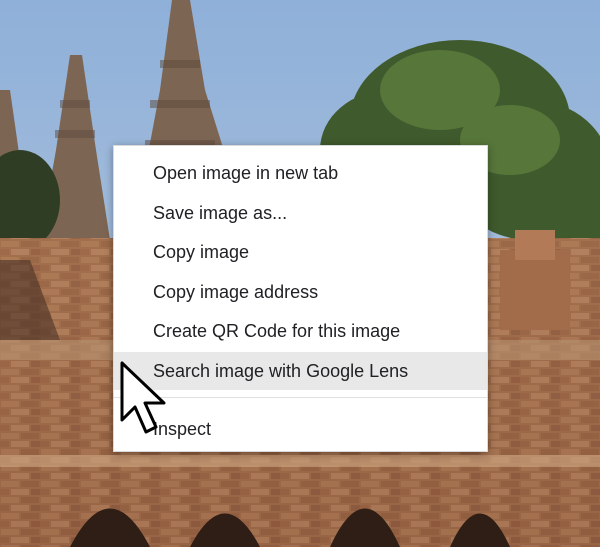 This screenshot has height=547, width=600. Describe the element at coordinates (300, 331) in the screenshot. I see `menu-item-create-qr-code: Create QR Code for this image` at that location.